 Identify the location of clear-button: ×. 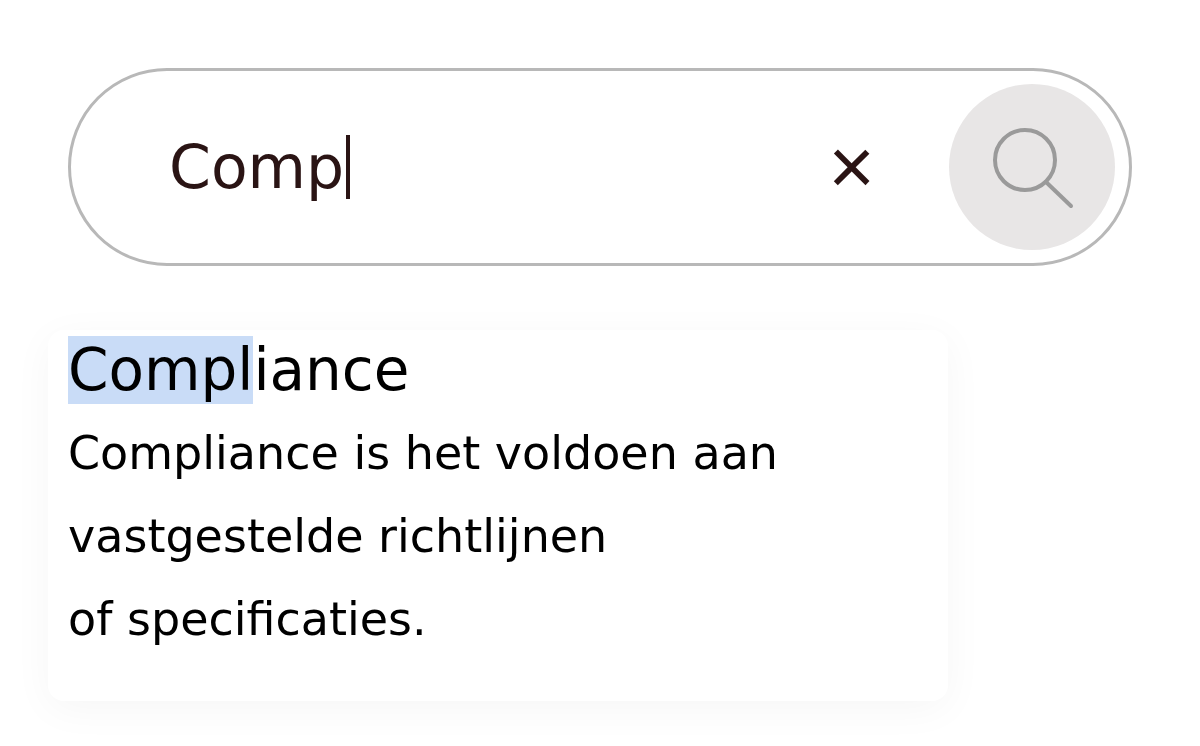
(851, 167).